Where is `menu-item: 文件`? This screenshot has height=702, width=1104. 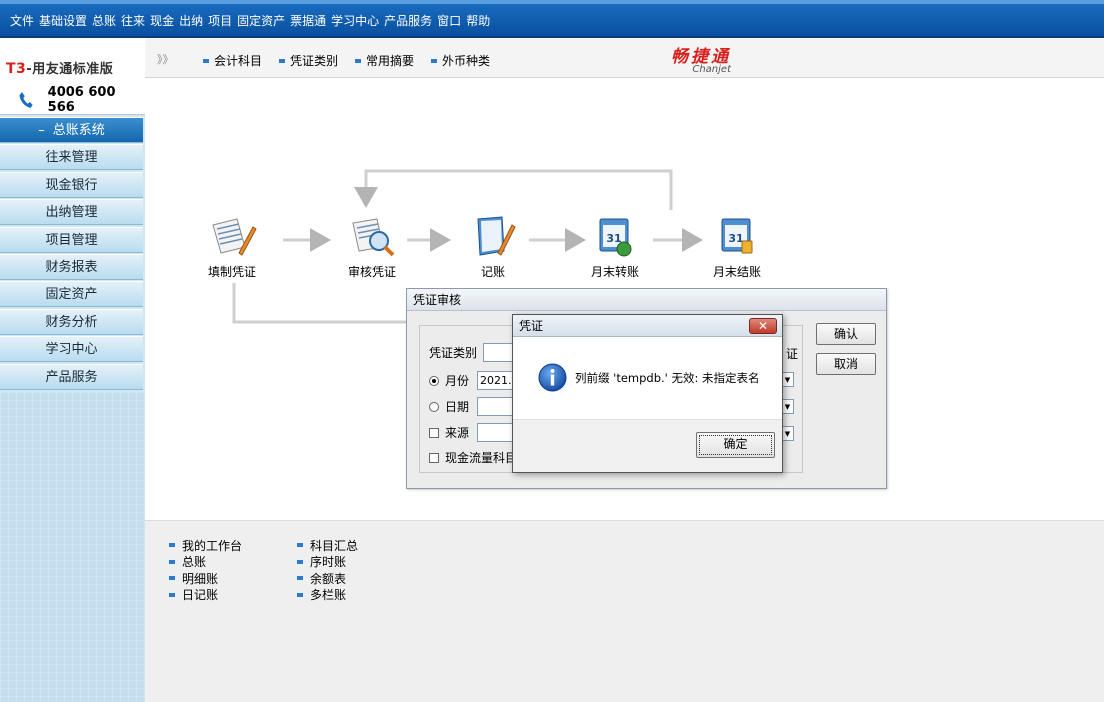
menu-item: 文件 is located at coordinates (22, 20).